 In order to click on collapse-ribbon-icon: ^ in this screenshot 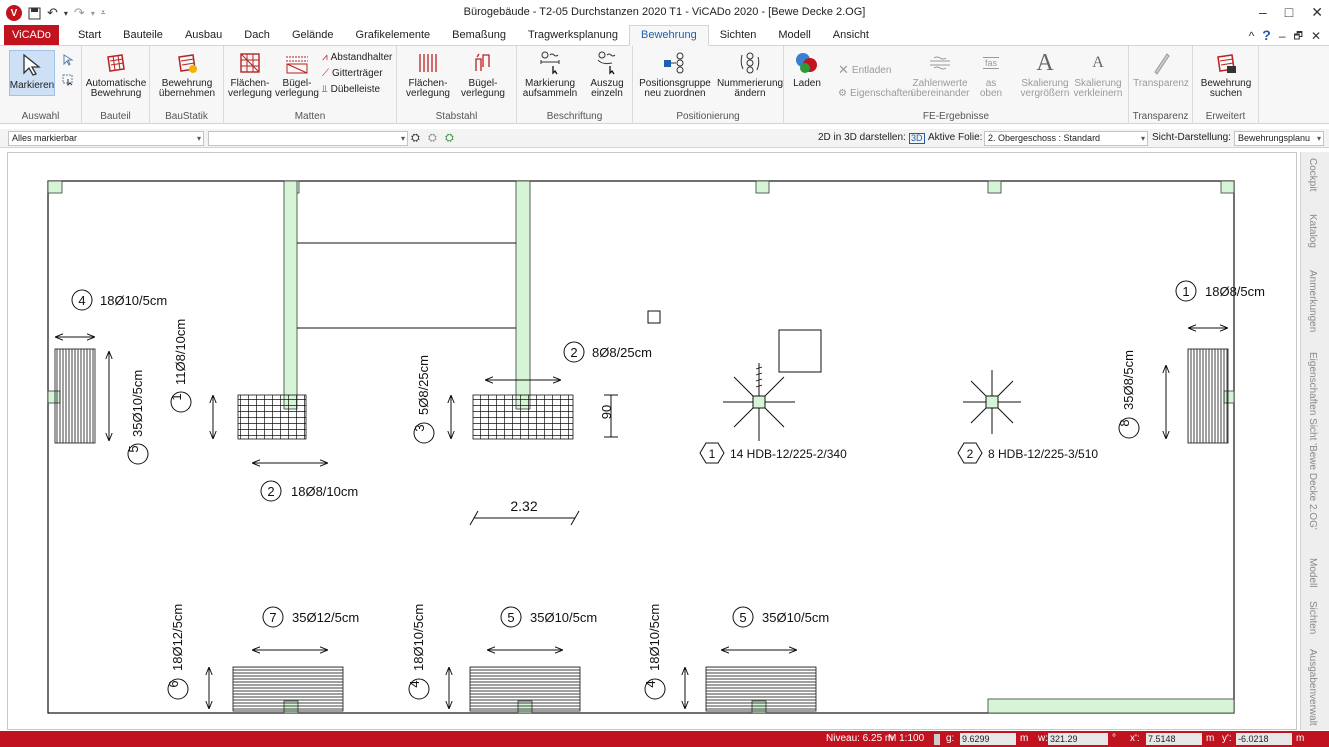, I will do `click(1252, 37)`.